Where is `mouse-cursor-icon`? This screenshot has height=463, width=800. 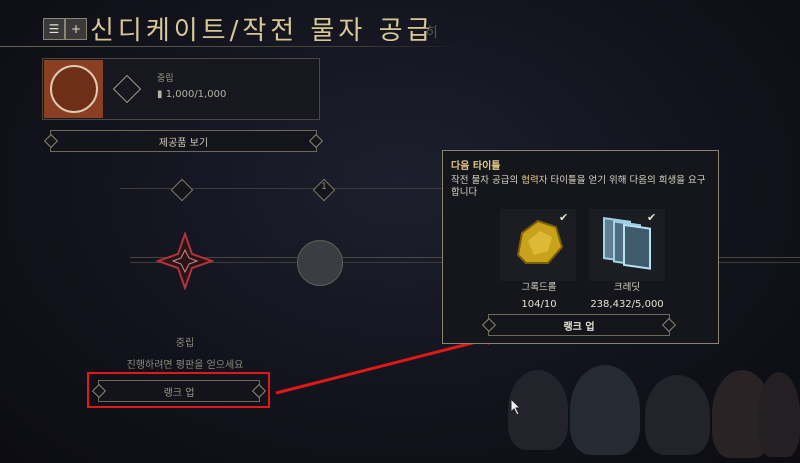 mouse-cursor-icon is located at coordinates (516, 407).